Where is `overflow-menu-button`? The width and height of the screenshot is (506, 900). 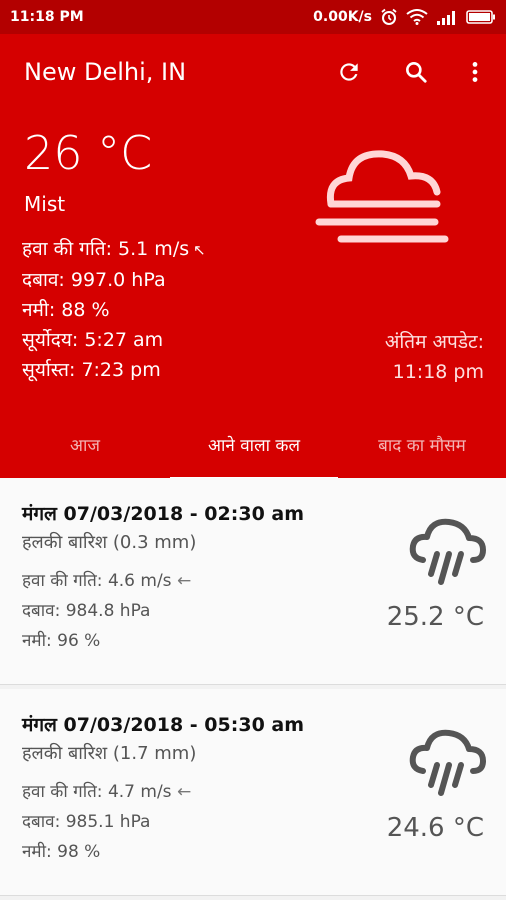
overflow-menu-button is located at coordinates (475, 72).